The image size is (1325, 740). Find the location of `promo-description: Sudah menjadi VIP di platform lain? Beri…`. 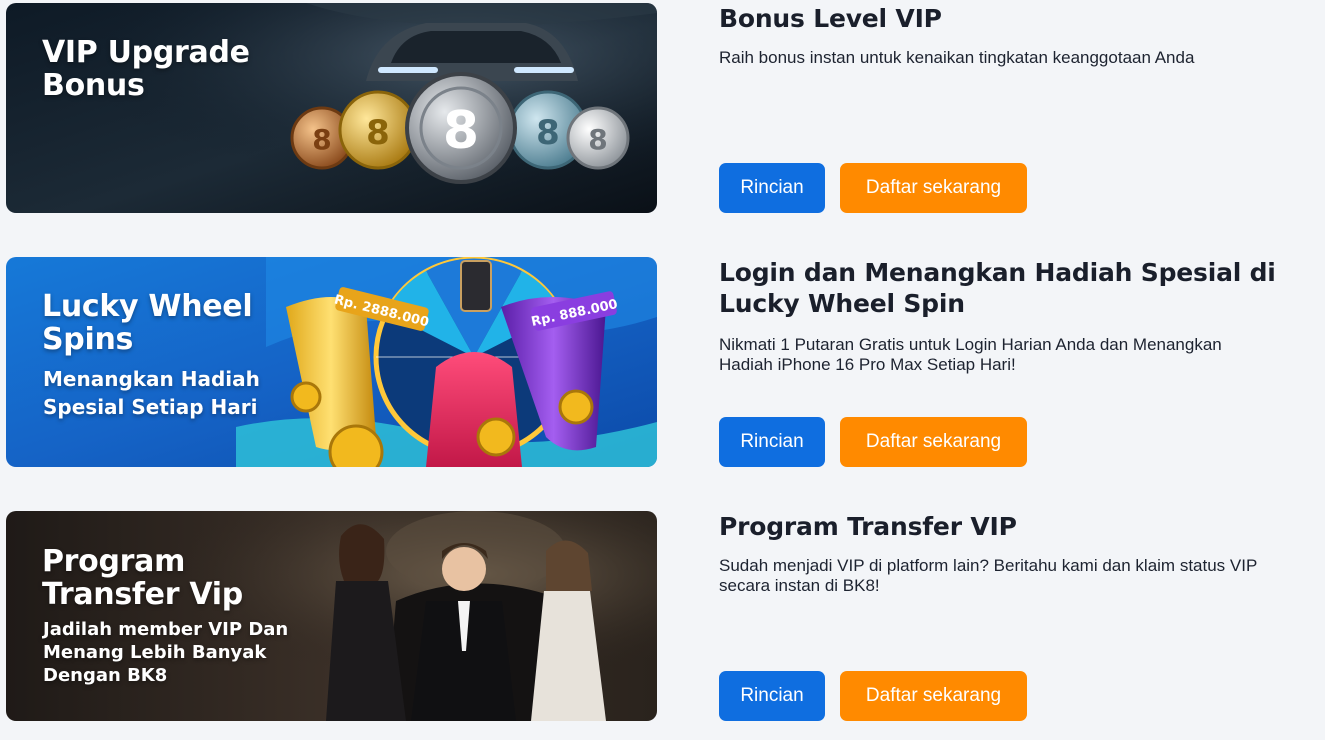

promo-description: Sudah menjadi VIP di platform lain? Beri… is located at coordinates (988, 575).